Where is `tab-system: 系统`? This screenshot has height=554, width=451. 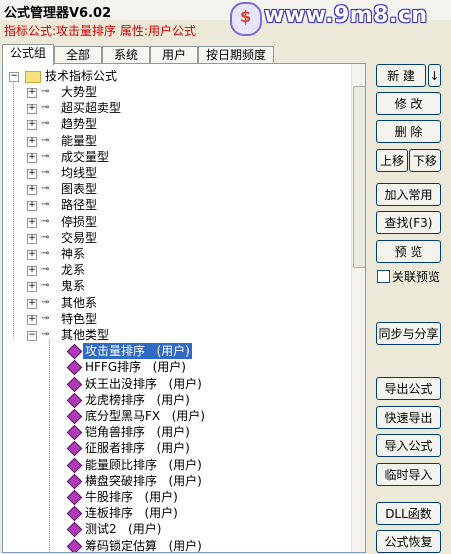
tab-system: 系统 is located at coordinates (126, 55).